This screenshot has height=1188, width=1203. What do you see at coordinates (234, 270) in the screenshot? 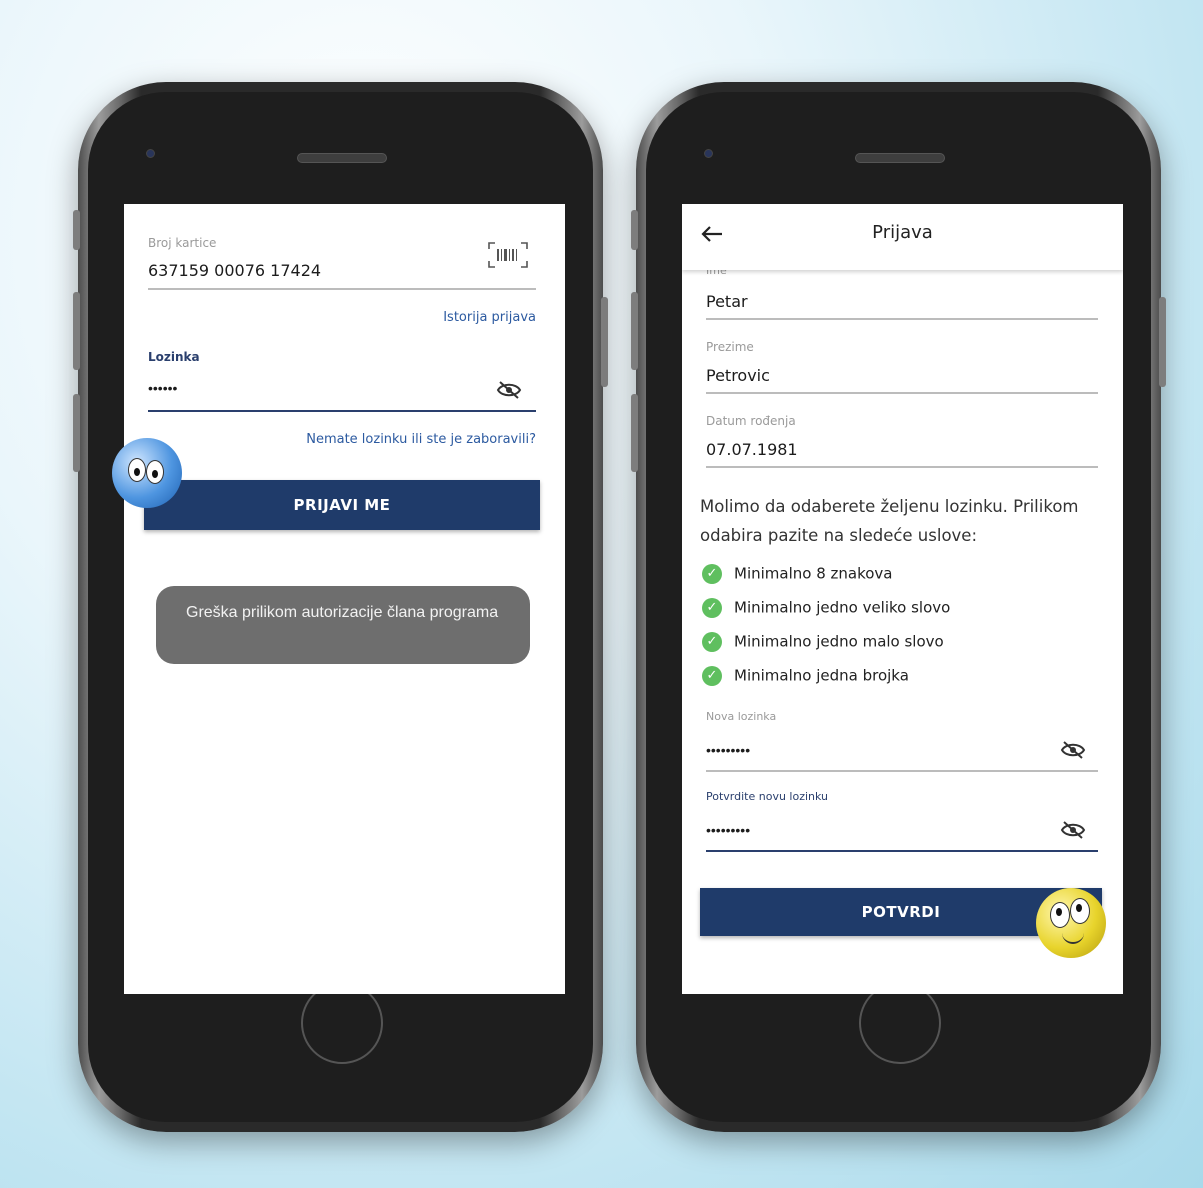
I see `card-number-input: 637159 00076 17424` at bounding box center [234, 270].